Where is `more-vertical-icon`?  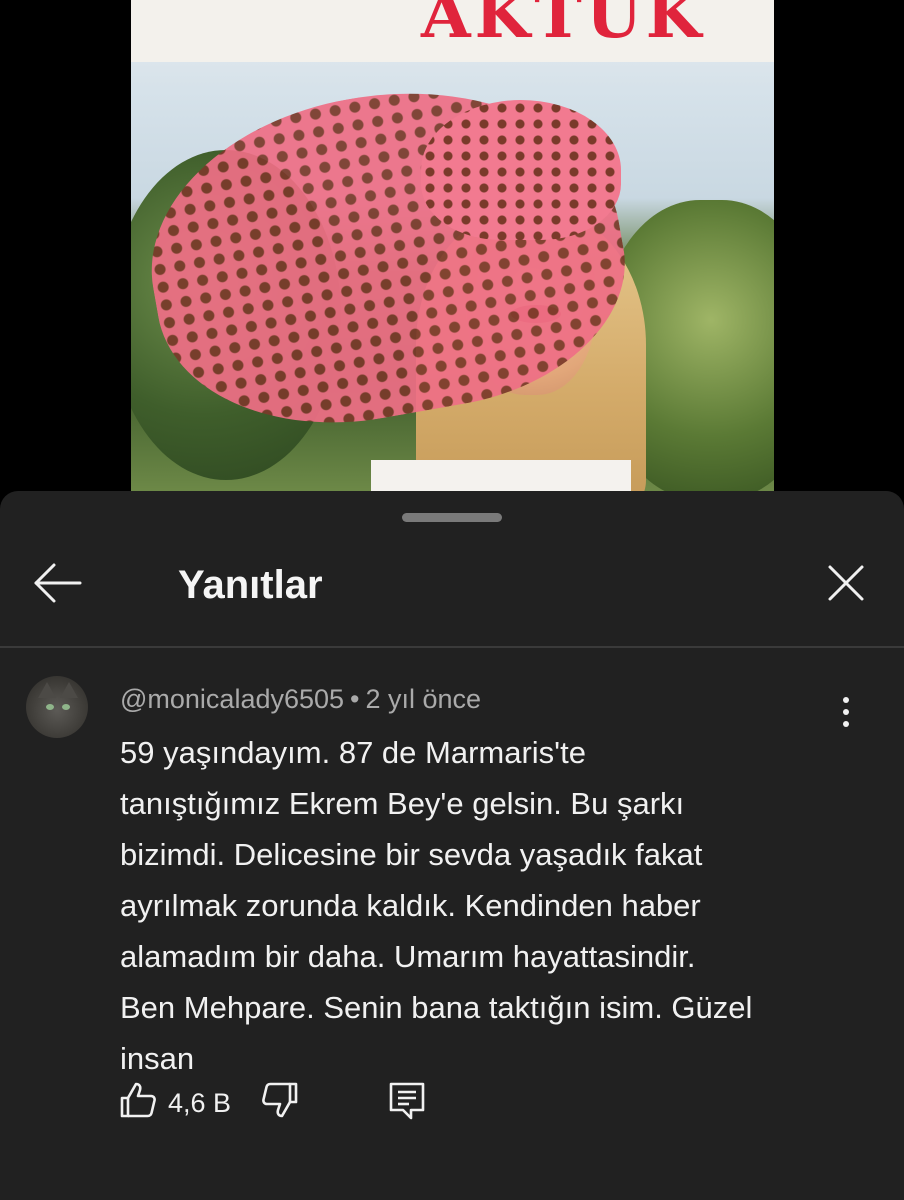 more-vertical-icon is located at coordinates (846, 700).